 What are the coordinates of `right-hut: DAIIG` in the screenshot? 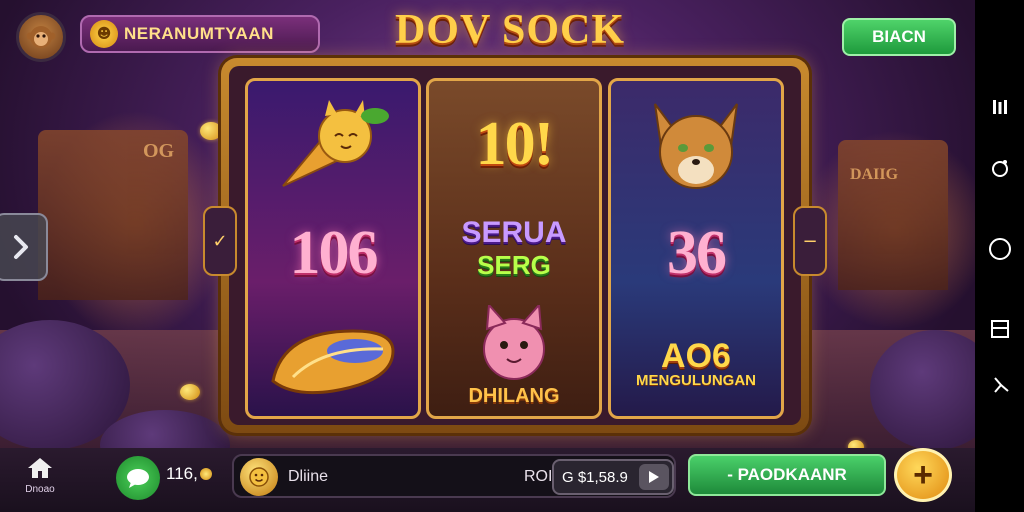 It's located at (893, 215).